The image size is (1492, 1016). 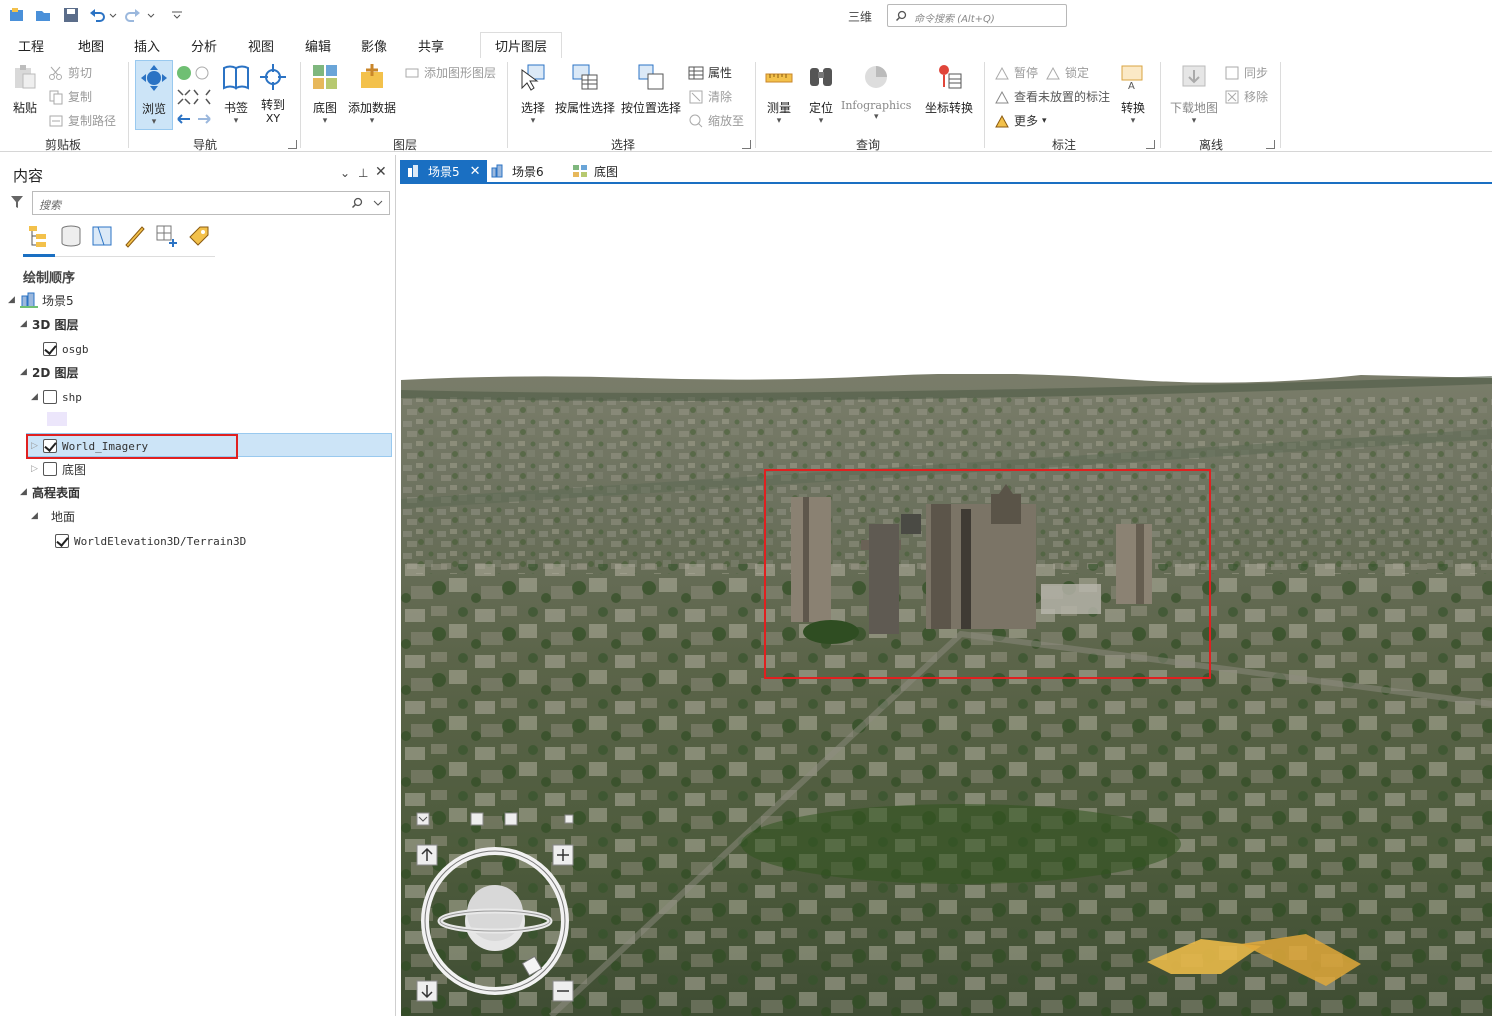 I want to click on shp-layer-name: shp, so click(x=72, y=397).